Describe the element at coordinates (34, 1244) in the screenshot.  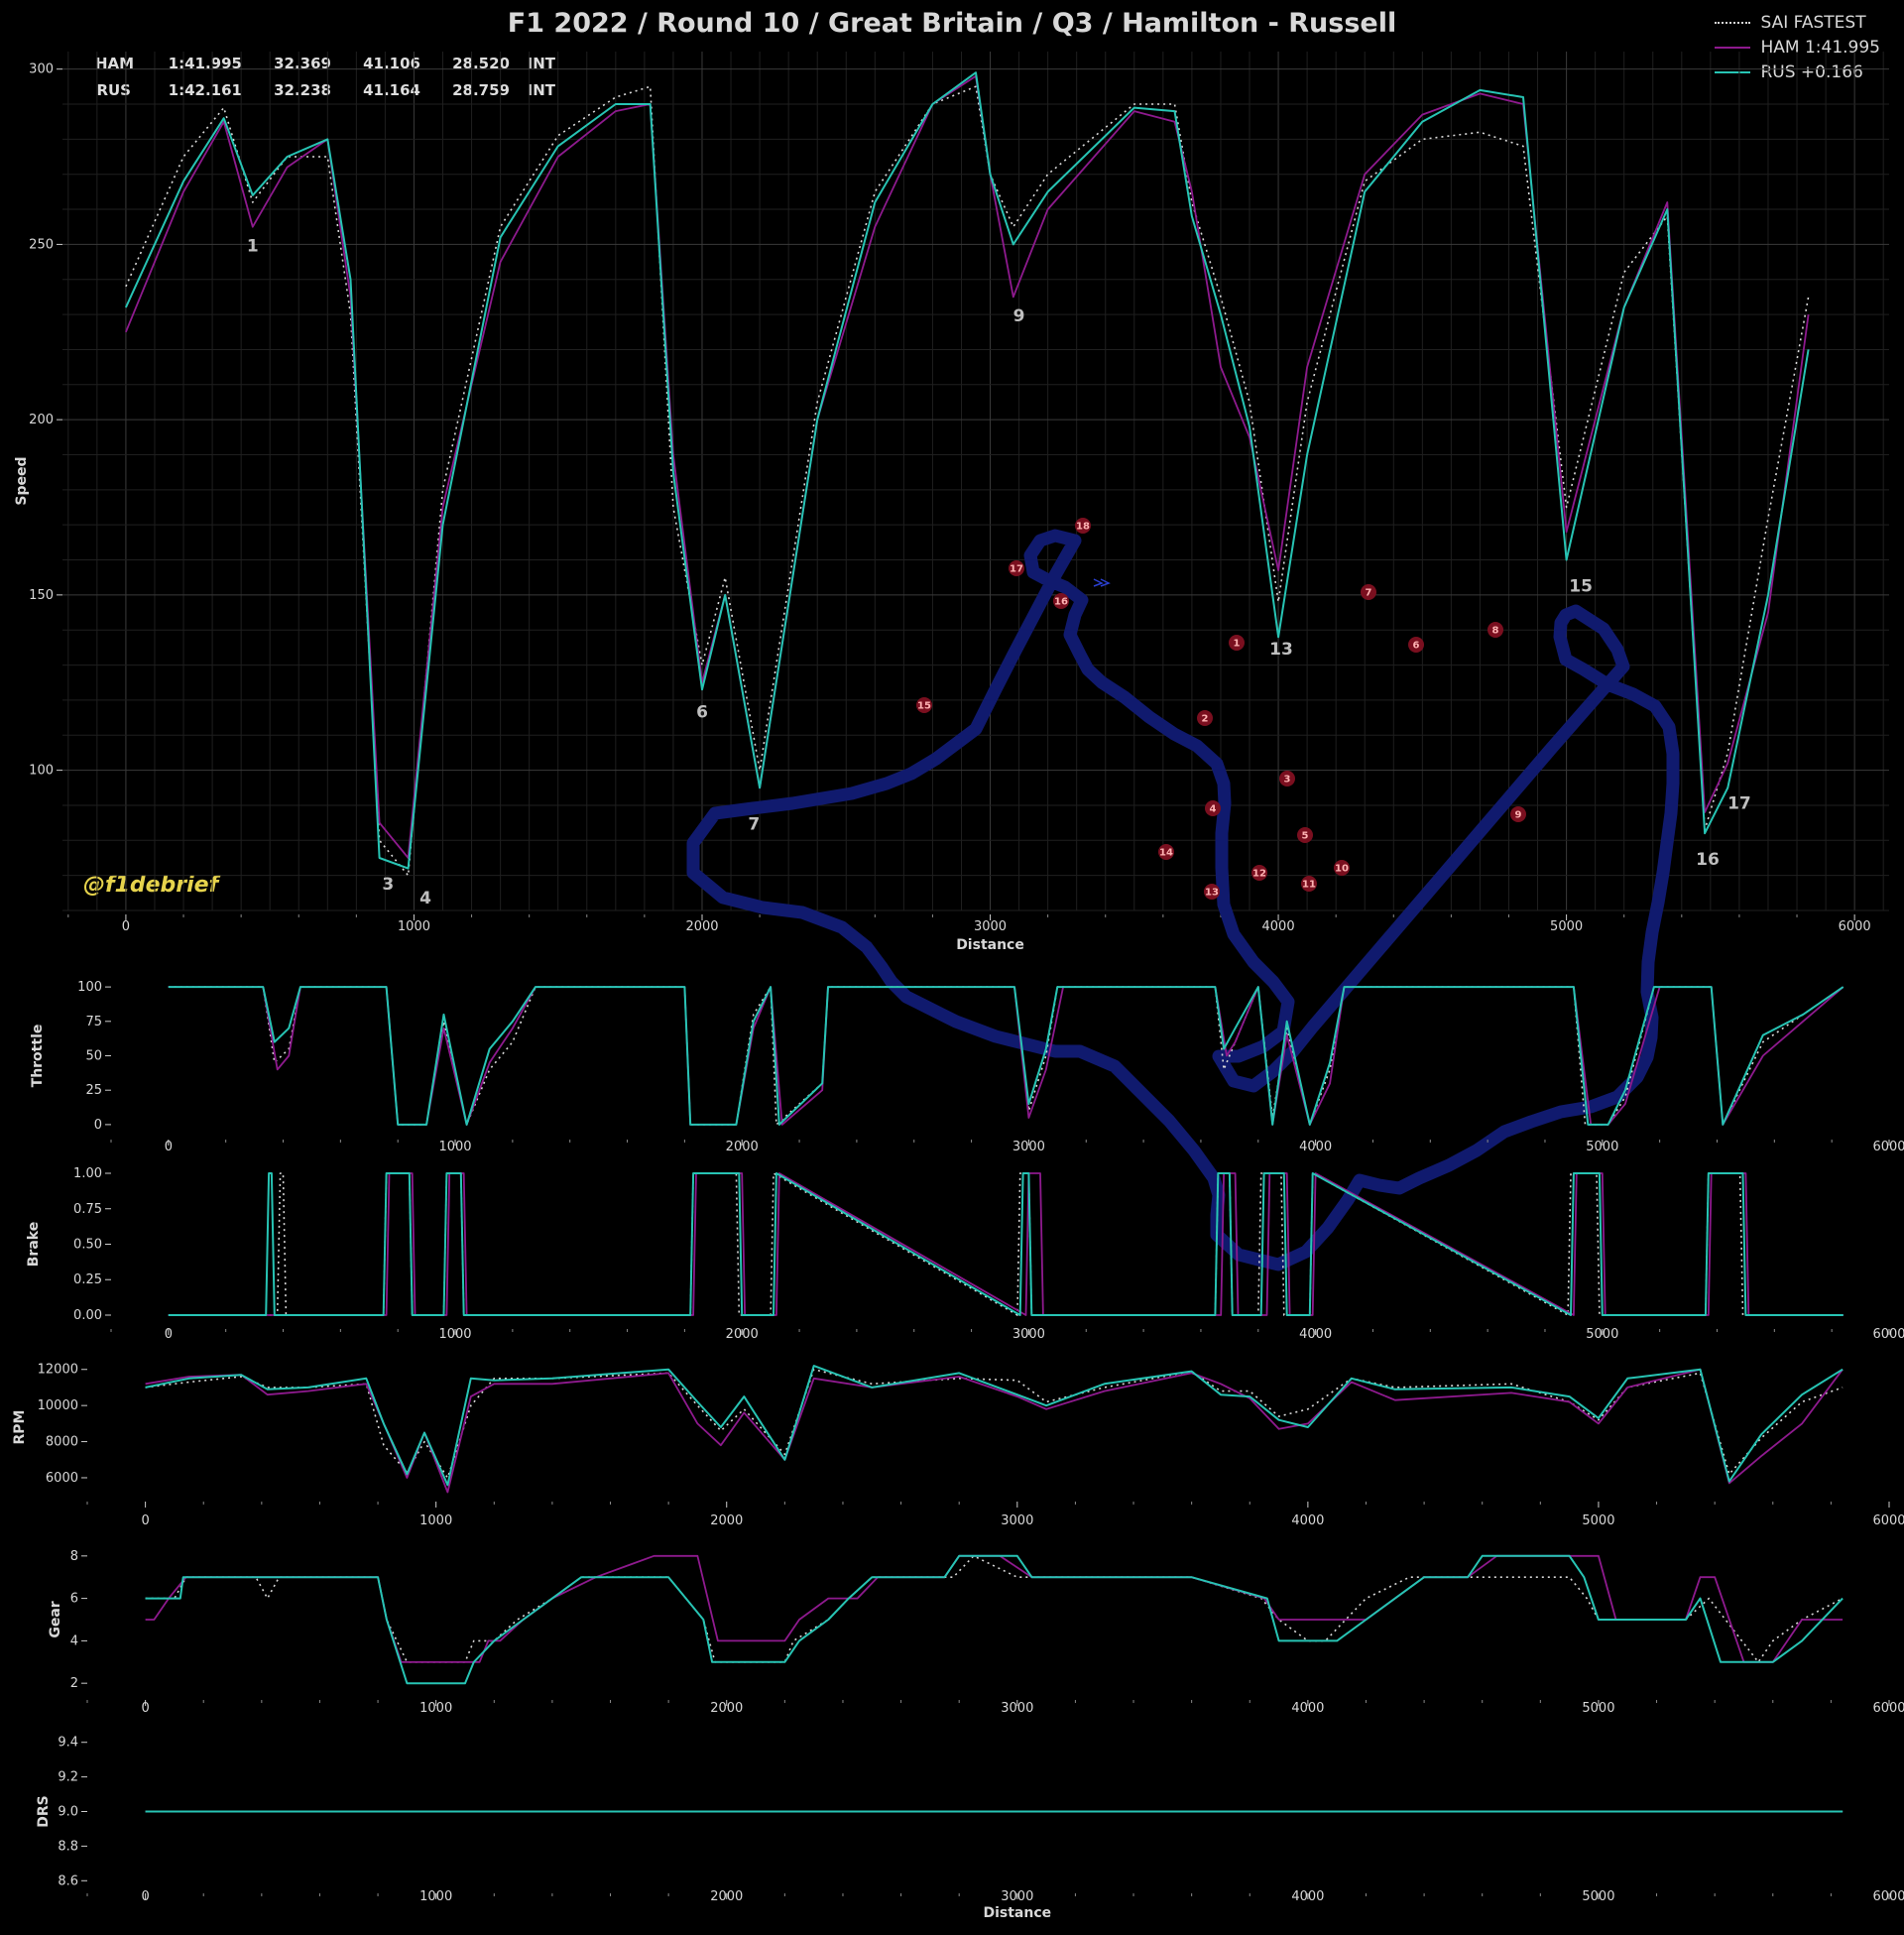
I see `y-axis-label: Brake` at that location.